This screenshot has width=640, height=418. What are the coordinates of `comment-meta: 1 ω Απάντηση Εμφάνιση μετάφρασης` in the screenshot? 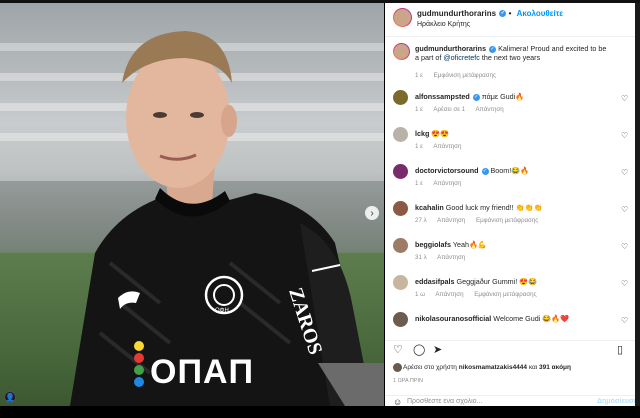 It's located at (480, 294).